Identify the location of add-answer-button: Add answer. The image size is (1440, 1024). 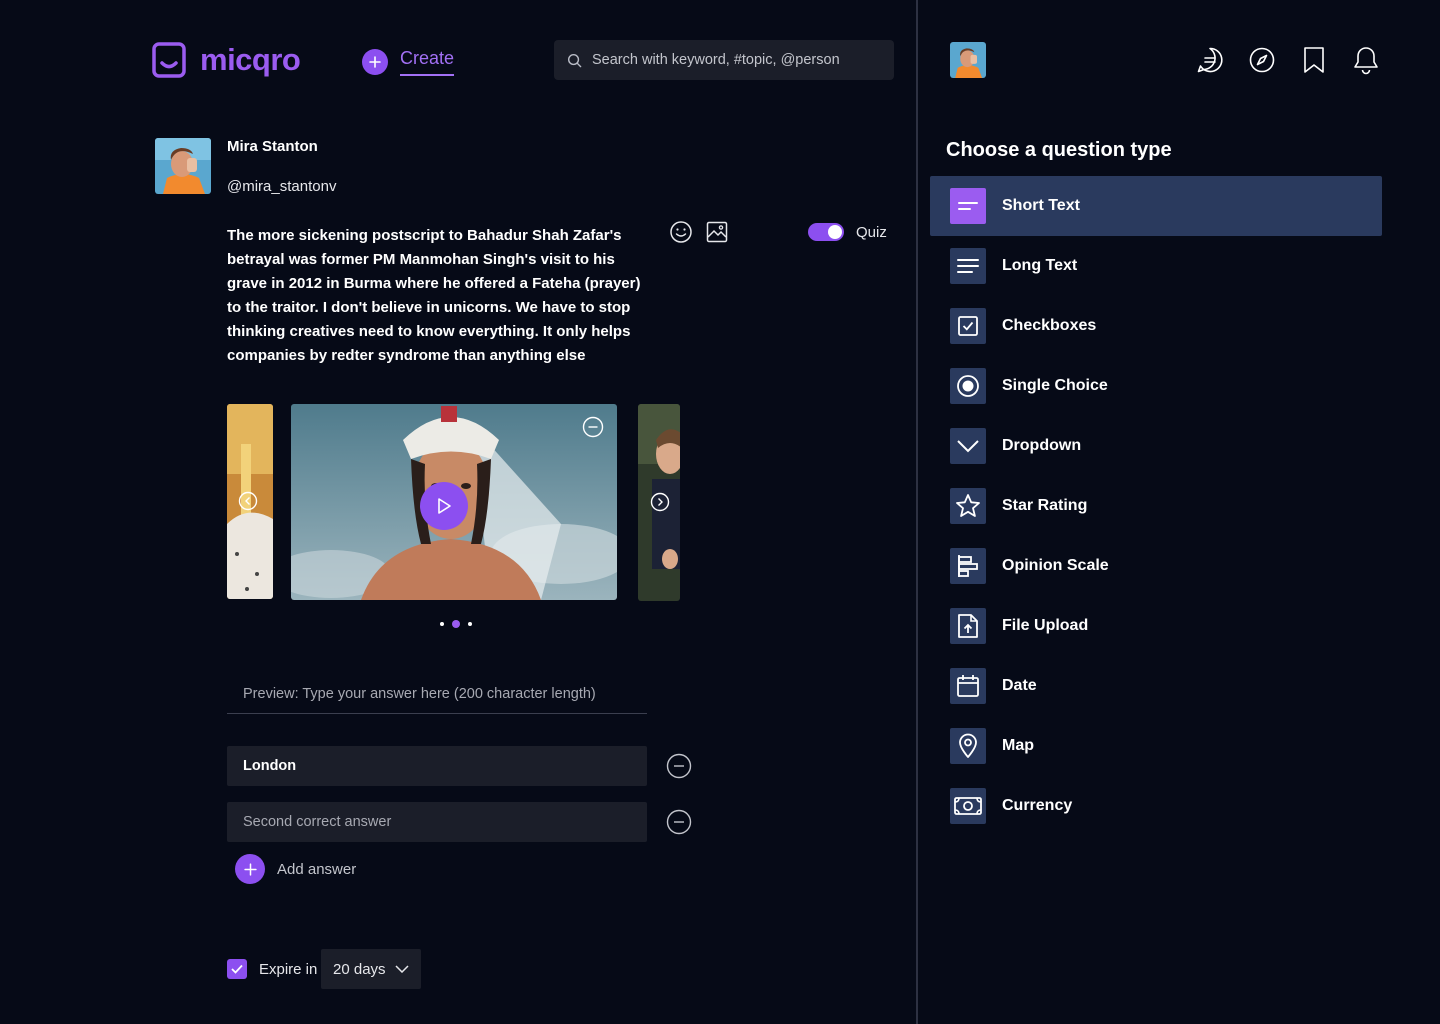
(295, 869).